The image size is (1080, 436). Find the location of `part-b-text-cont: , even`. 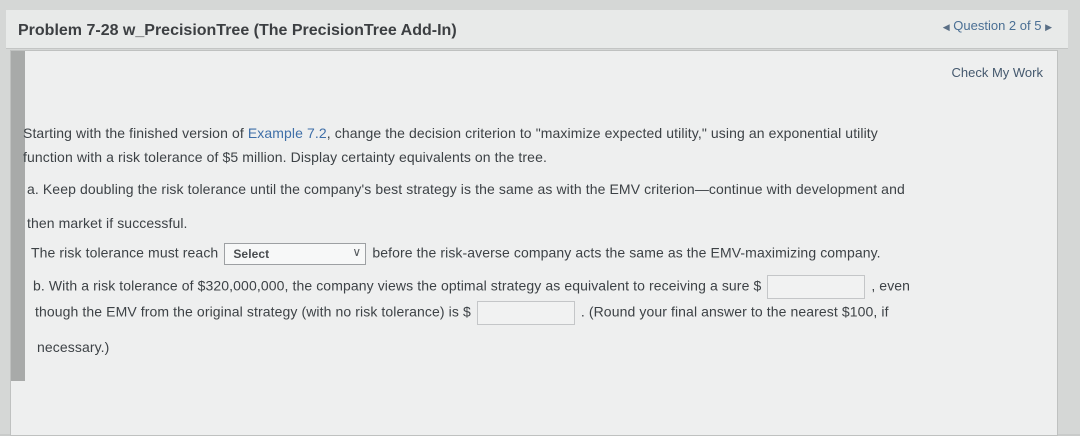

part-b-text-cont: , even is located at coordinates (891, 285).